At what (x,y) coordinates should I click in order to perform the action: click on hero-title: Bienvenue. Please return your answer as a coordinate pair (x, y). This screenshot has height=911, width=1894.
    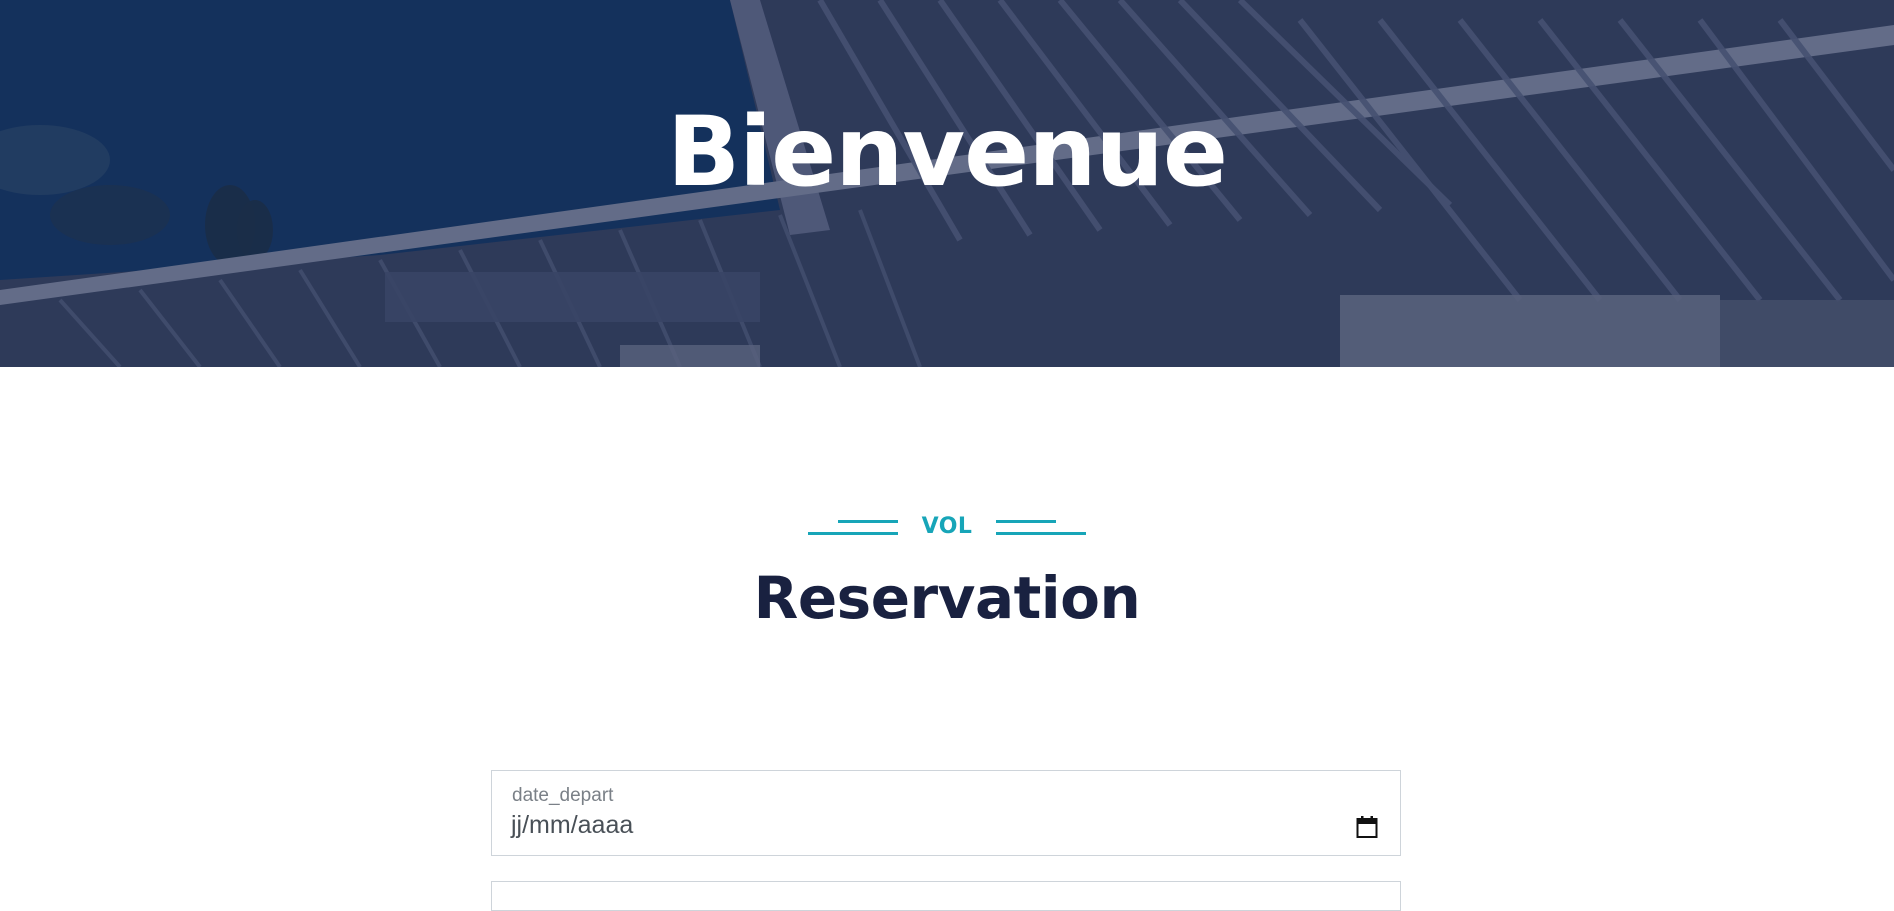
    Looking at the image, I should click on (947, 152).